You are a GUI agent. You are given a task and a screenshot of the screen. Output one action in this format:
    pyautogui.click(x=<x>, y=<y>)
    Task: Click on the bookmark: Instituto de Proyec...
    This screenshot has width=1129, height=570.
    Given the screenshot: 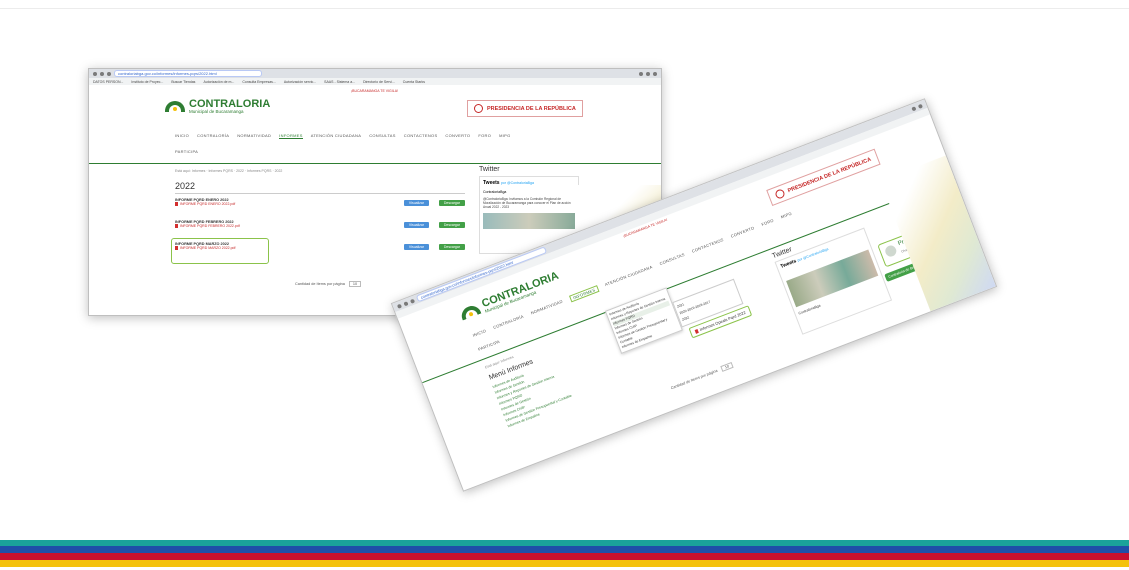 What is the action you would take?
    pyautogui.click(x=147, y=82)
    